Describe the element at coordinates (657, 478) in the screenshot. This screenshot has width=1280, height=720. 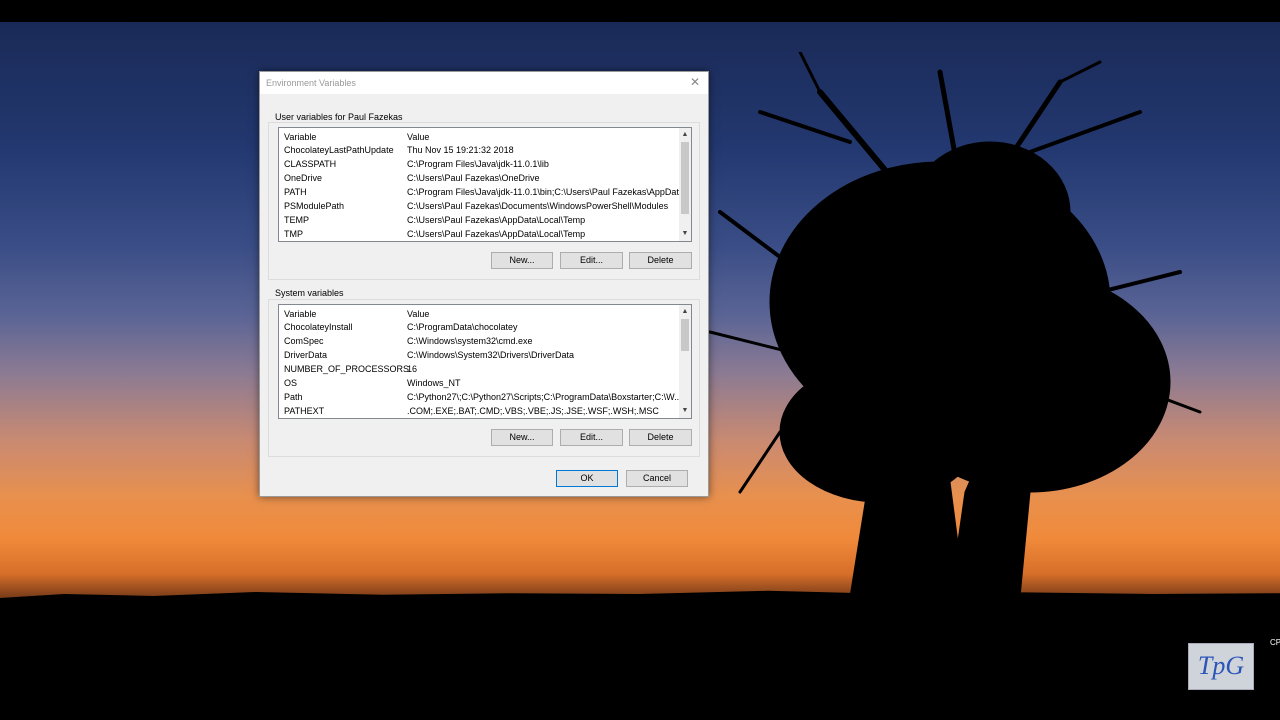
I see `cancel-button: Cancel` at that location.